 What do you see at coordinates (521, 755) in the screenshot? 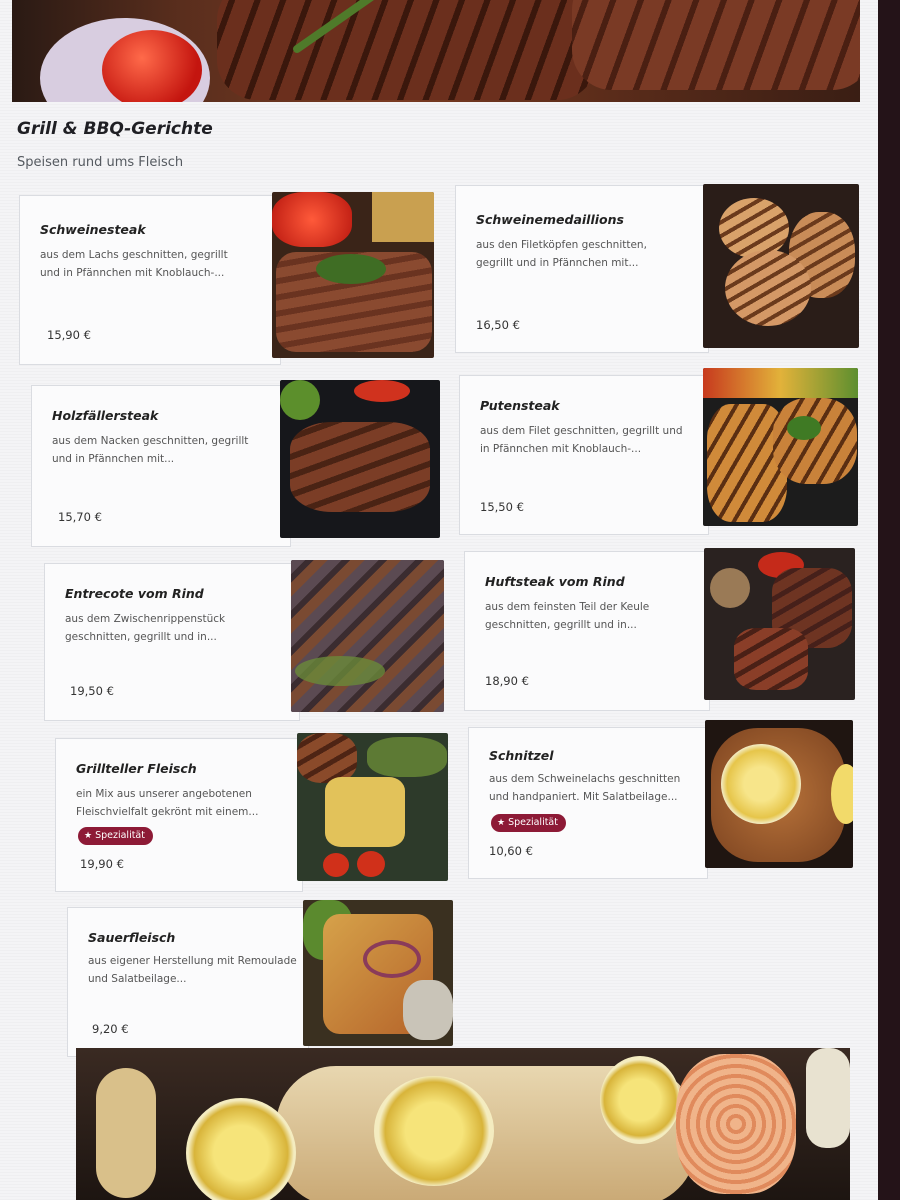
I see `dish-name: Schnitzel` at bounding box center [521, 755].